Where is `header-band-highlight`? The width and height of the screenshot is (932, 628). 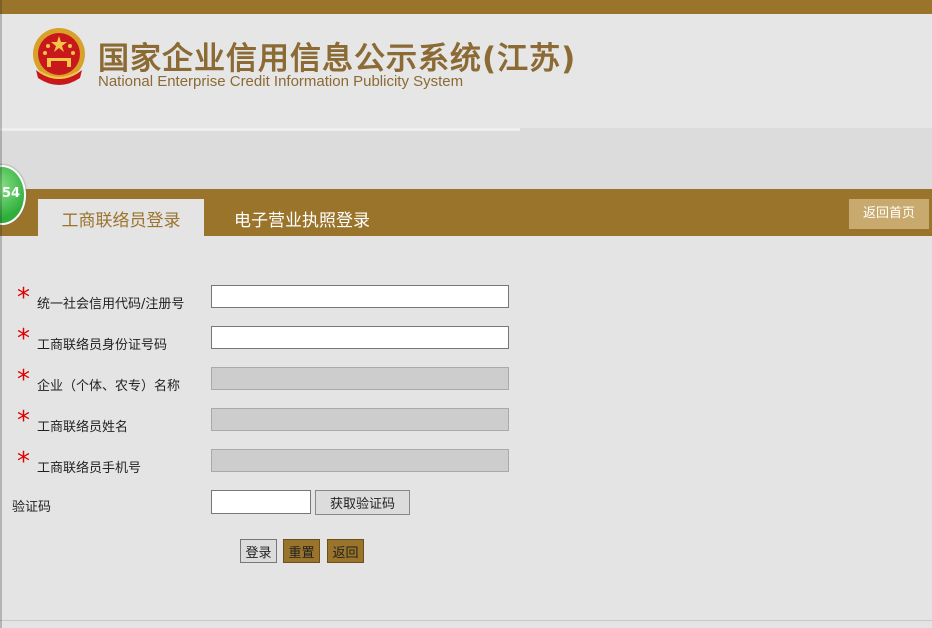 header-band-highlight is located at coordinates (260, 129).